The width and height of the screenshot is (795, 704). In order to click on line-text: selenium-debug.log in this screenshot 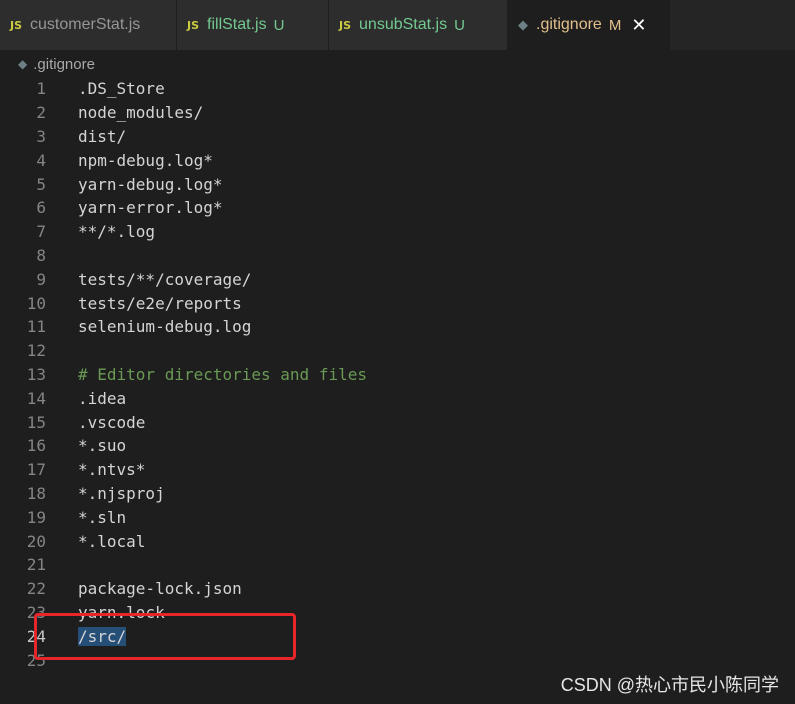, I will do `click(165, 327)`.